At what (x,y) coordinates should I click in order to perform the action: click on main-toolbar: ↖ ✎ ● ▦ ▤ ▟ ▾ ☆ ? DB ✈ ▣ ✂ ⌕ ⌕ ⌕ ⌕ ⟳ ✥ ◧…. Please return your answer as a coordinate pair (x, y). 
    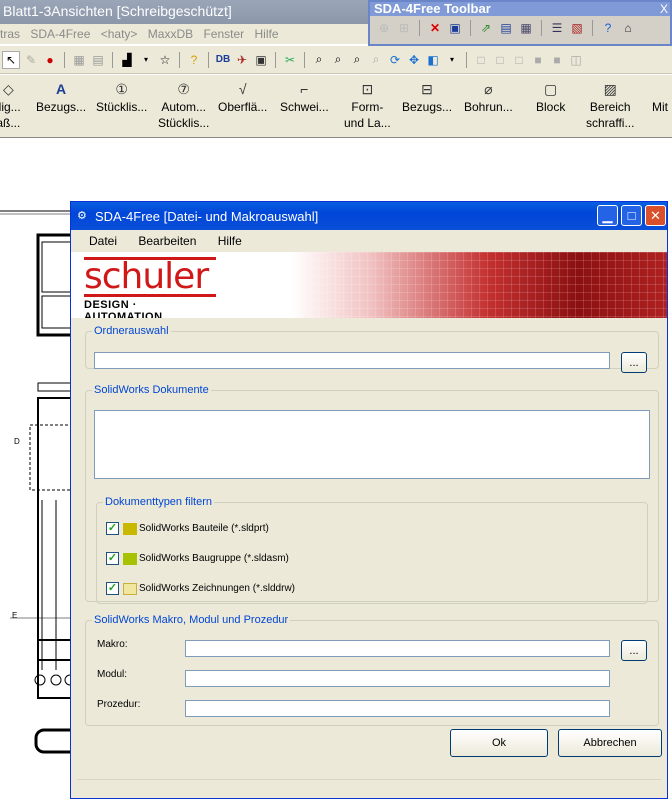
    Looking at the image, I should click on (336, 60).